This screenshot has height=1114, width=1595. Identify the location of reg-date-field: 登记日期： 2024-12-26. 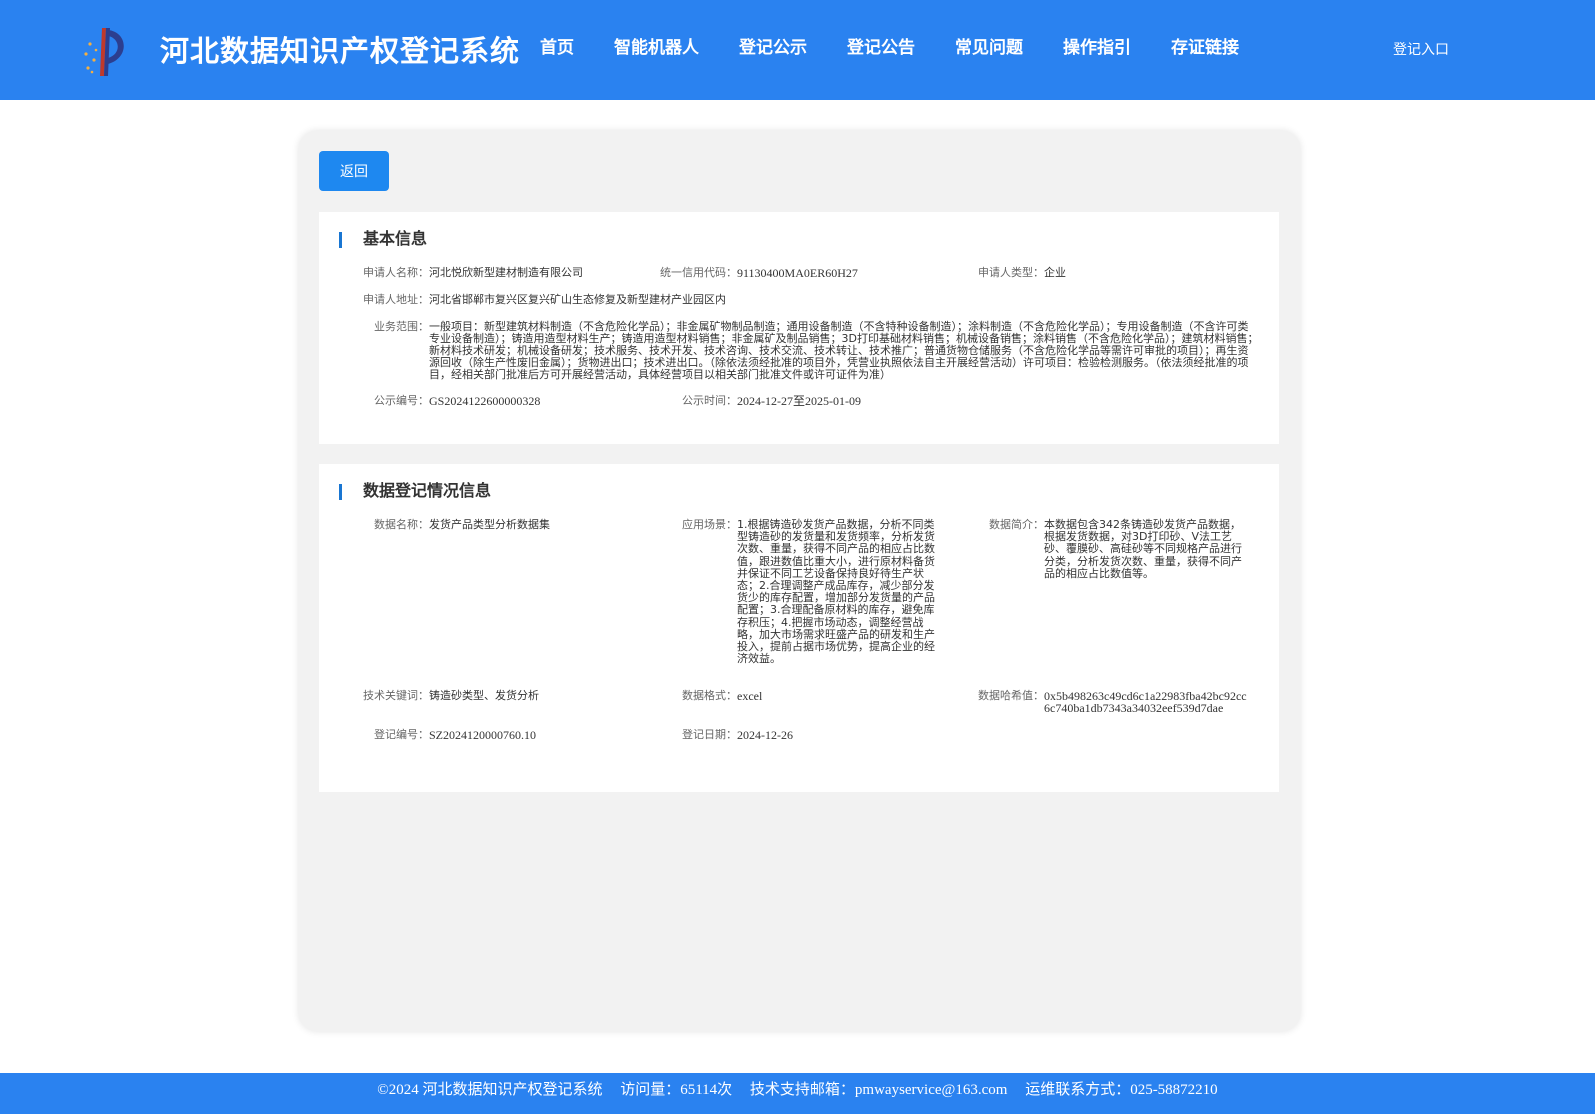
(722, 735).